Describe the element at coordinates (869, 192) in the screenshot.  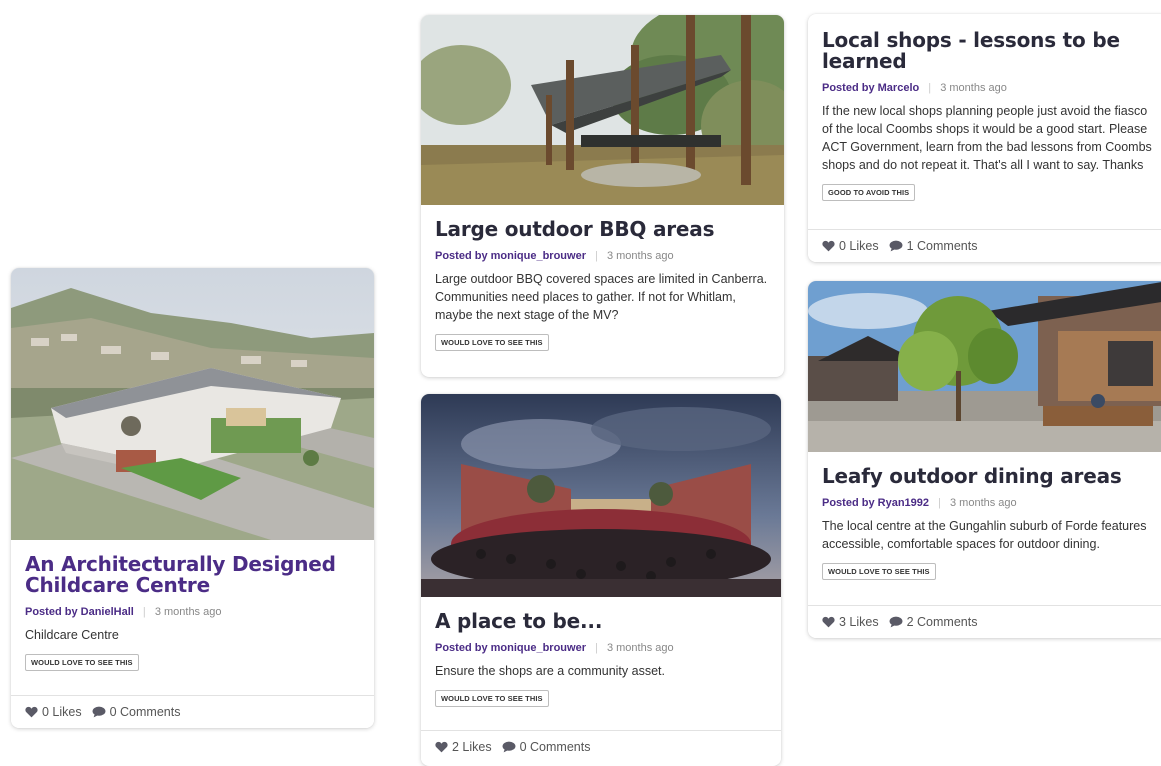
I see `post-tag: GOOD TO AVOID THIS` at that location.